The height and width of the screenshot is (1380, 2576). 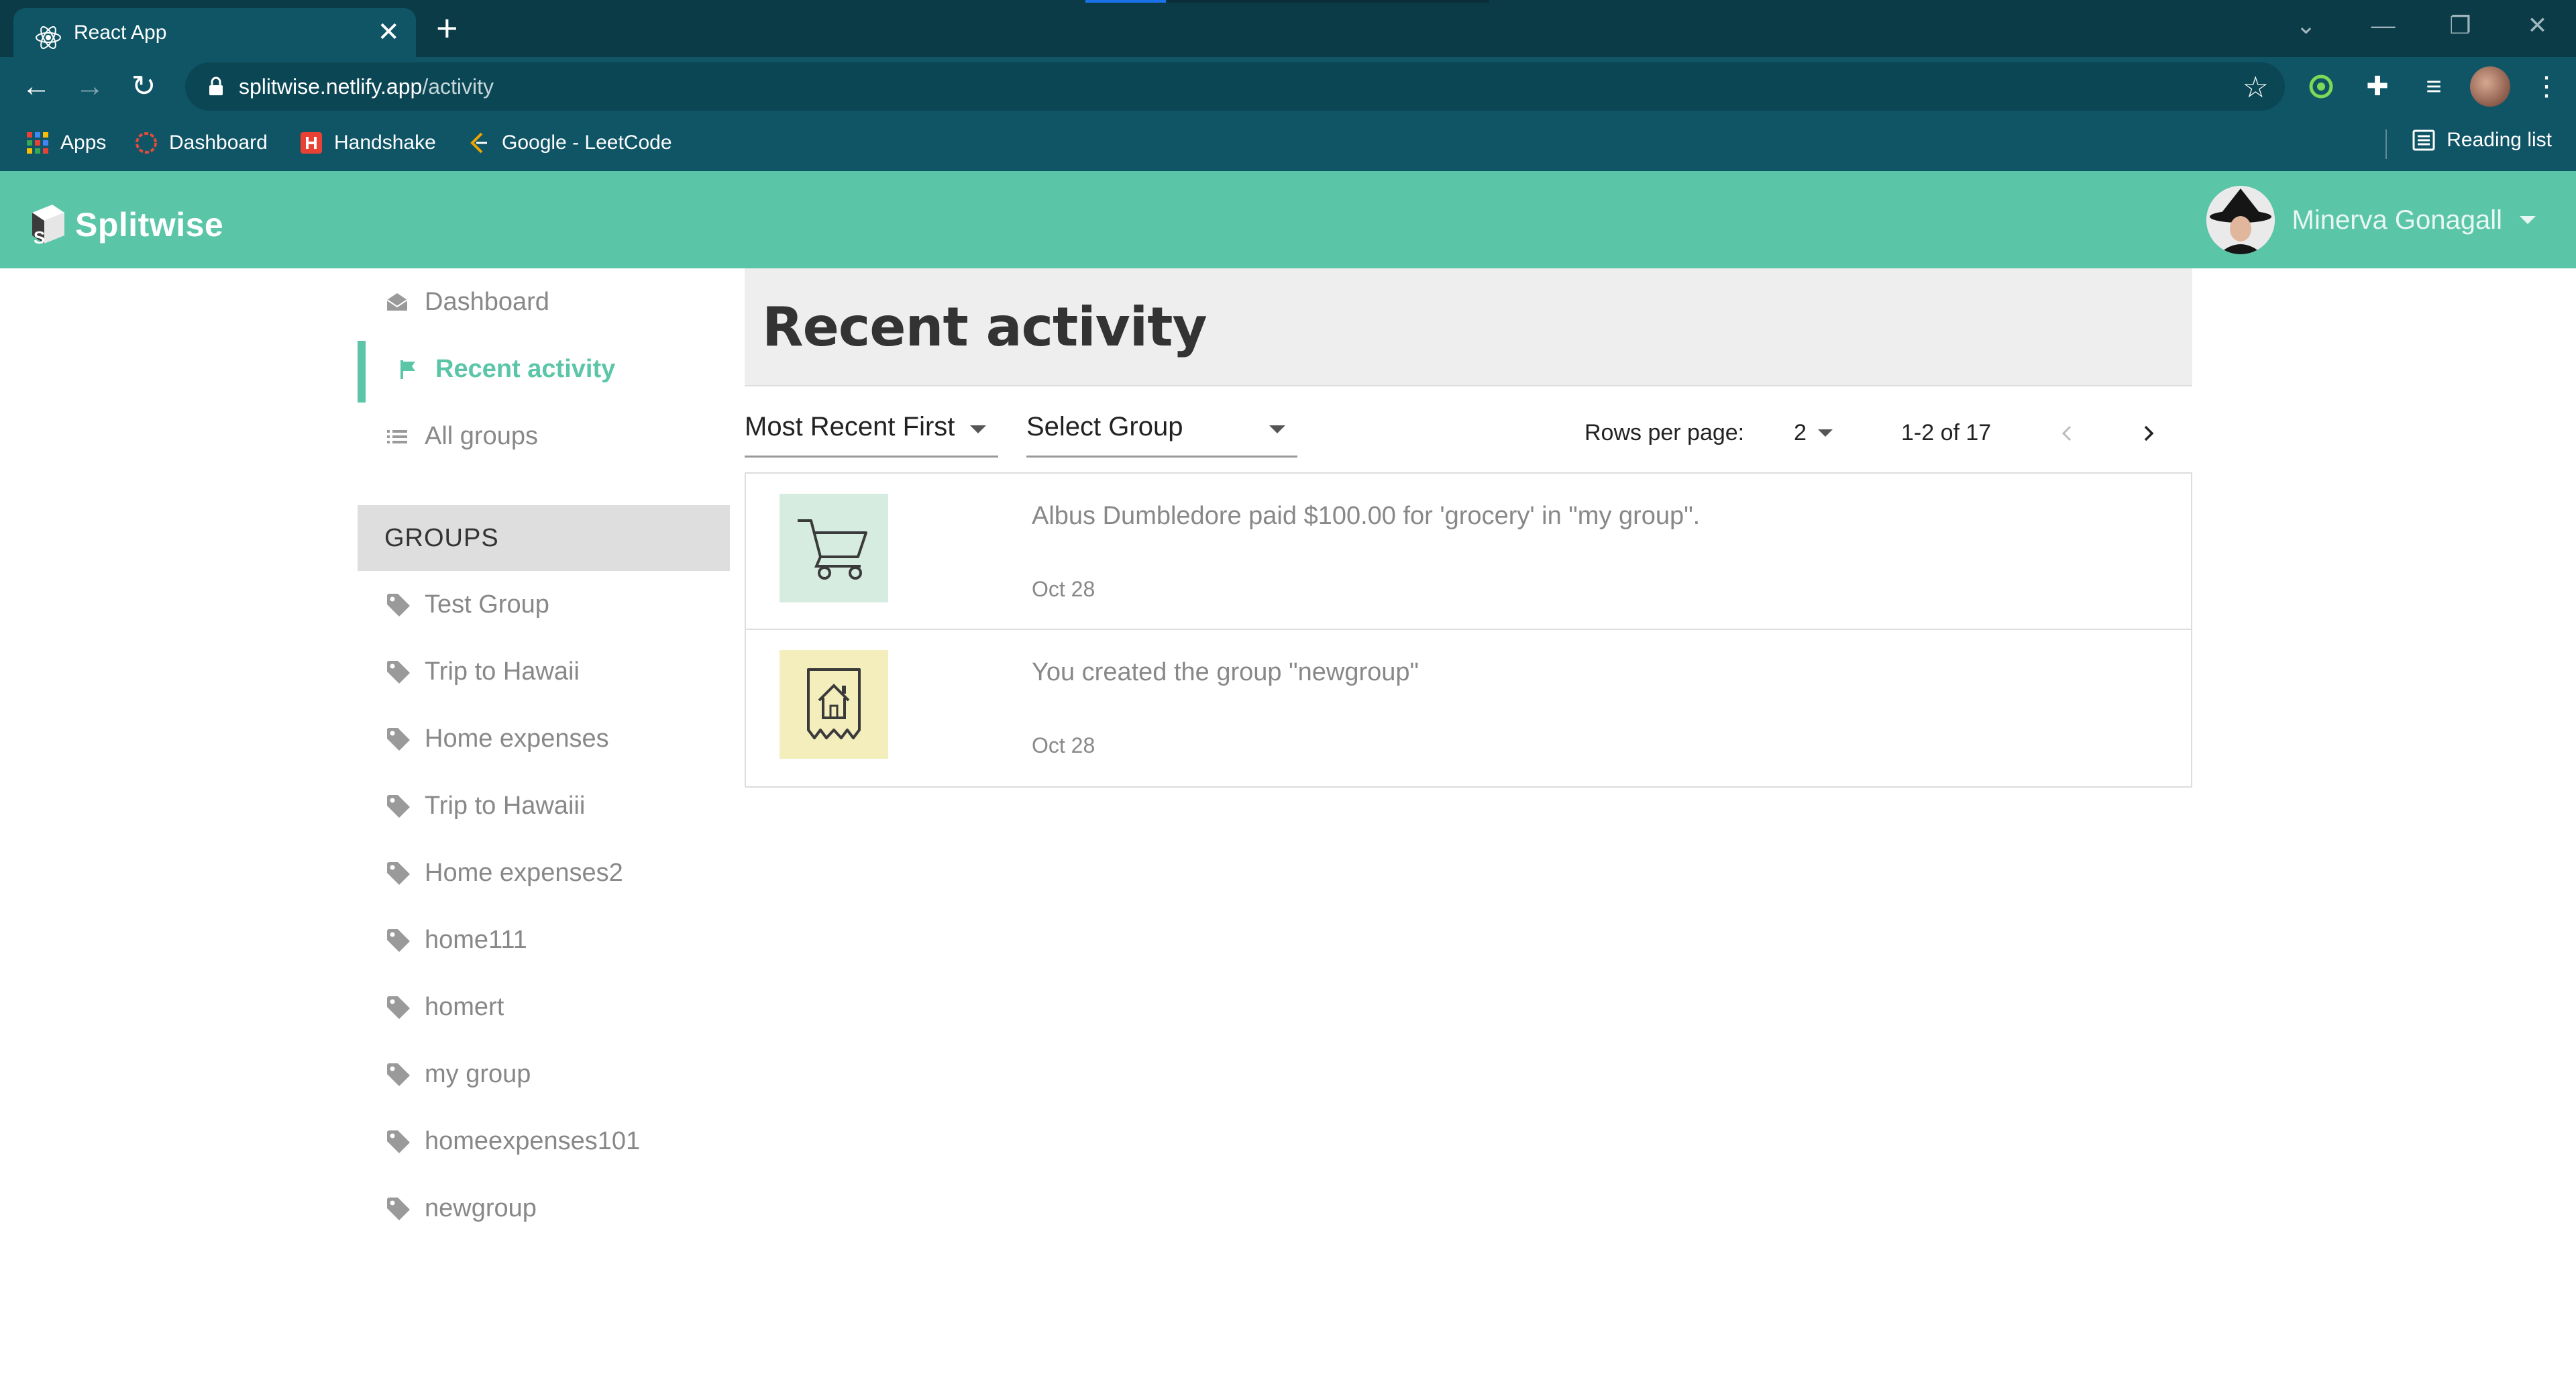 What do you see at coordinates (1825, 433) in the screenshot?
I see `rows-per-page-caret-icon` at bounding box center [1825, 433].